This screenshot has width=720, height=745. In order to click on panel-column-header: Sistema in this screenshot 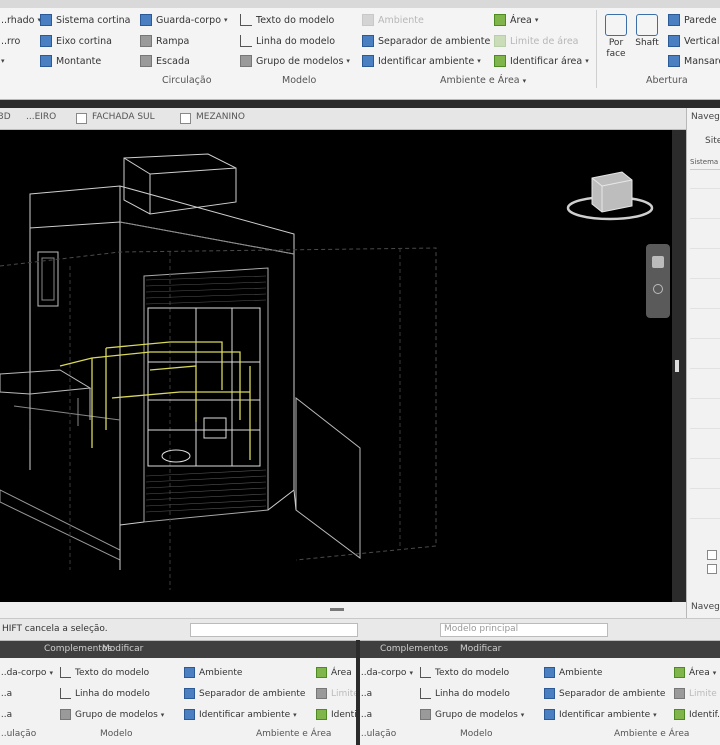, I will do `click(705, 164)`.